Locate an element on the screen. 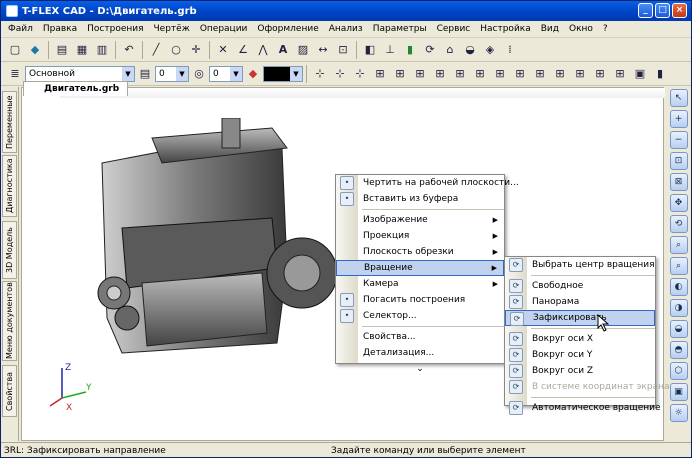 This screenshot has width=692, height=458. menu-4: Операции is located at coordinates (224, 29).